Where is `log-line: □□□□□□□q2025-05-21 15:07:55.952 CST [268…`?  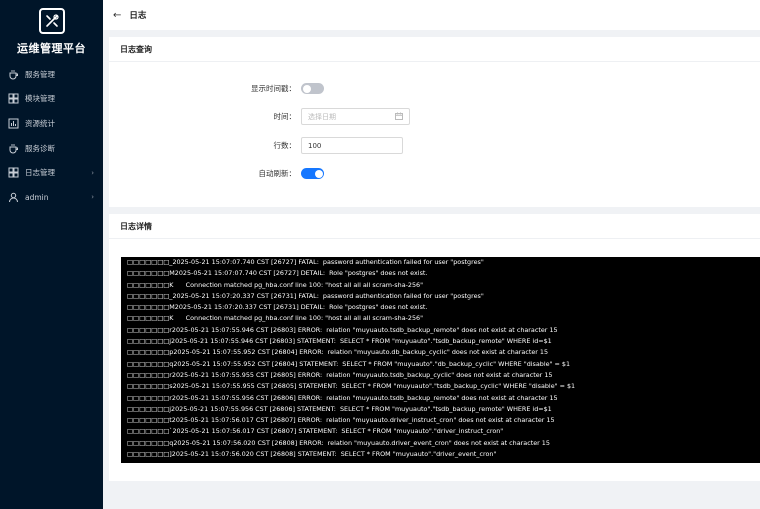
log-line: □□□□□□□q2025-05-21 15:07:55.952 CST [268… is located at coordinates (349, 363).